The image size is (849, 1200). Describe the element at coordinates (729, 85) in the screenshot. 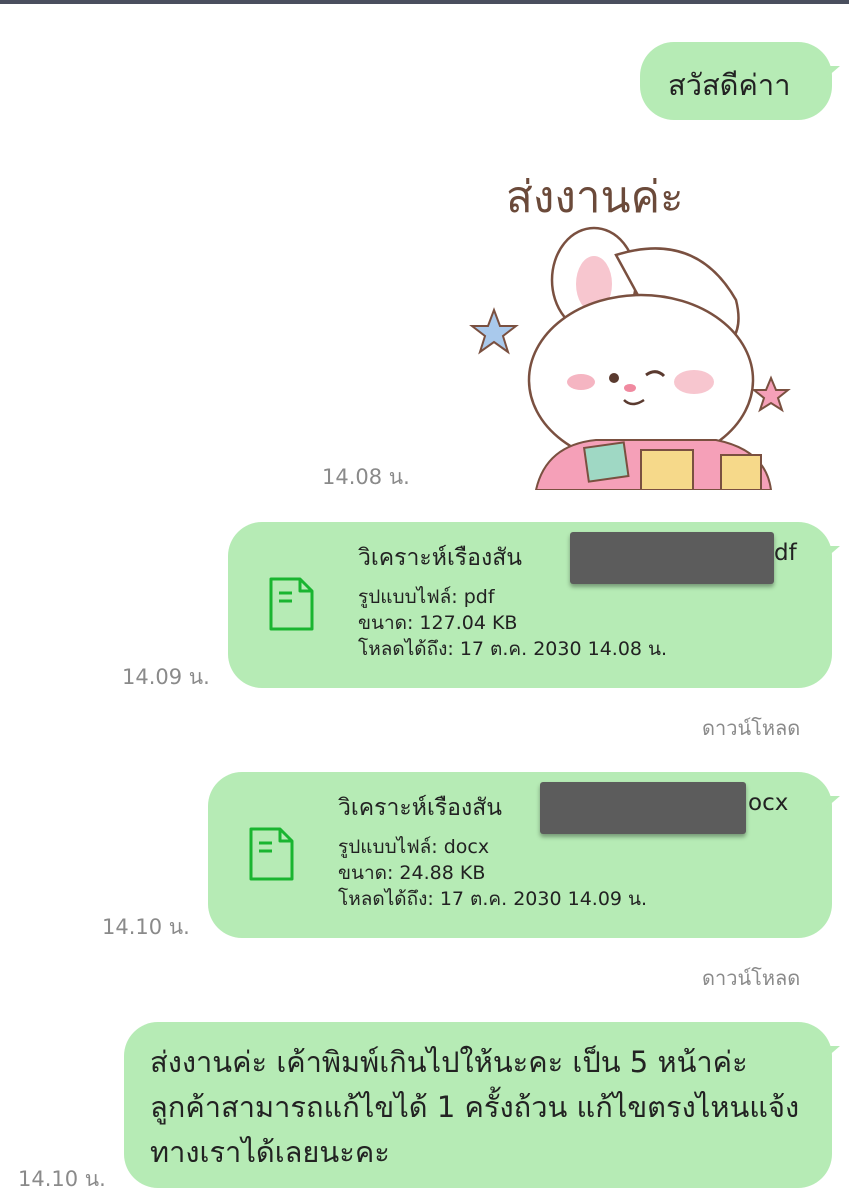

I see `message-text: สวัสดีค่าา` at that location.